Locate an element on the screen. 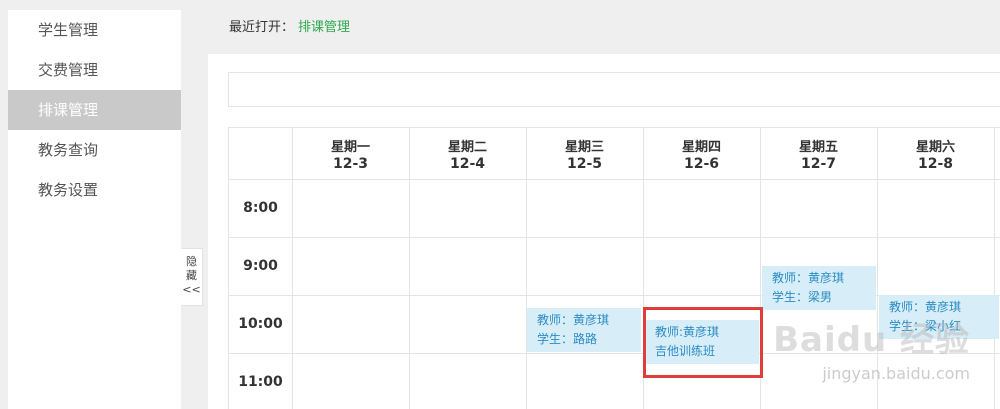 This screenshot has height=409, width=1000. date-label: 12-8 is located at coordinates (935, 164).